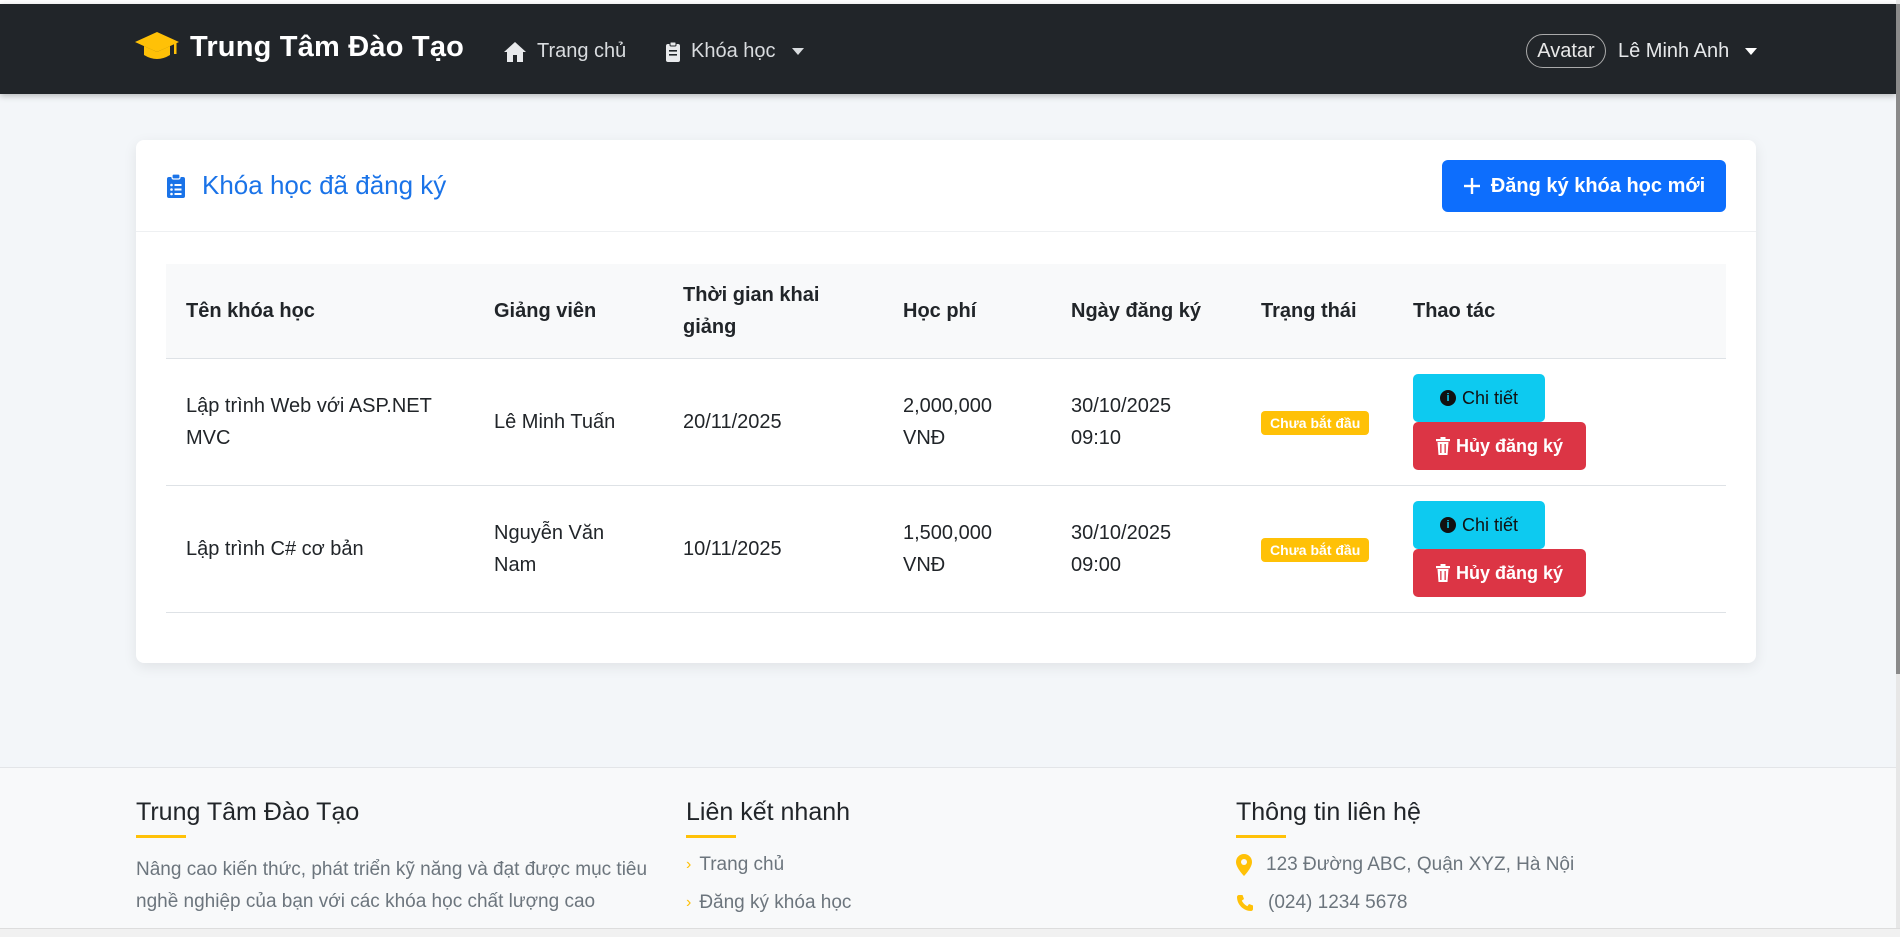  Describe the element at coordinates (1146, 549) in the screenshot. I see `registered-date: 30/10/2025 09:00` at that location.